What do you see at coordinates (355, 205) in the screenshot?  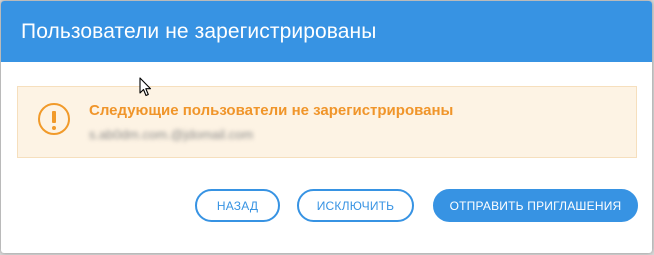 I see `exclude-button: ИСКЛЮЧИТЬ` at bounding box center [355, 205].